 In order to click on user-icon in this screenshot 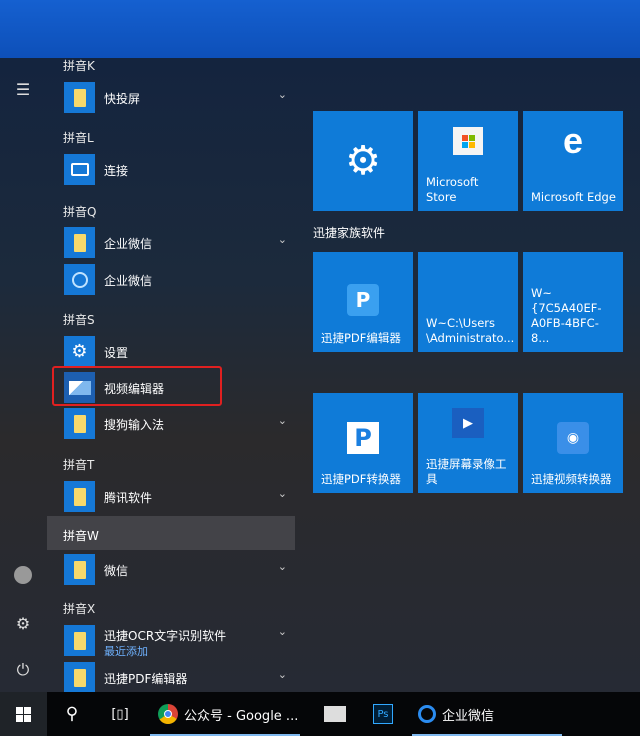, I will do `click(23, 575)`.